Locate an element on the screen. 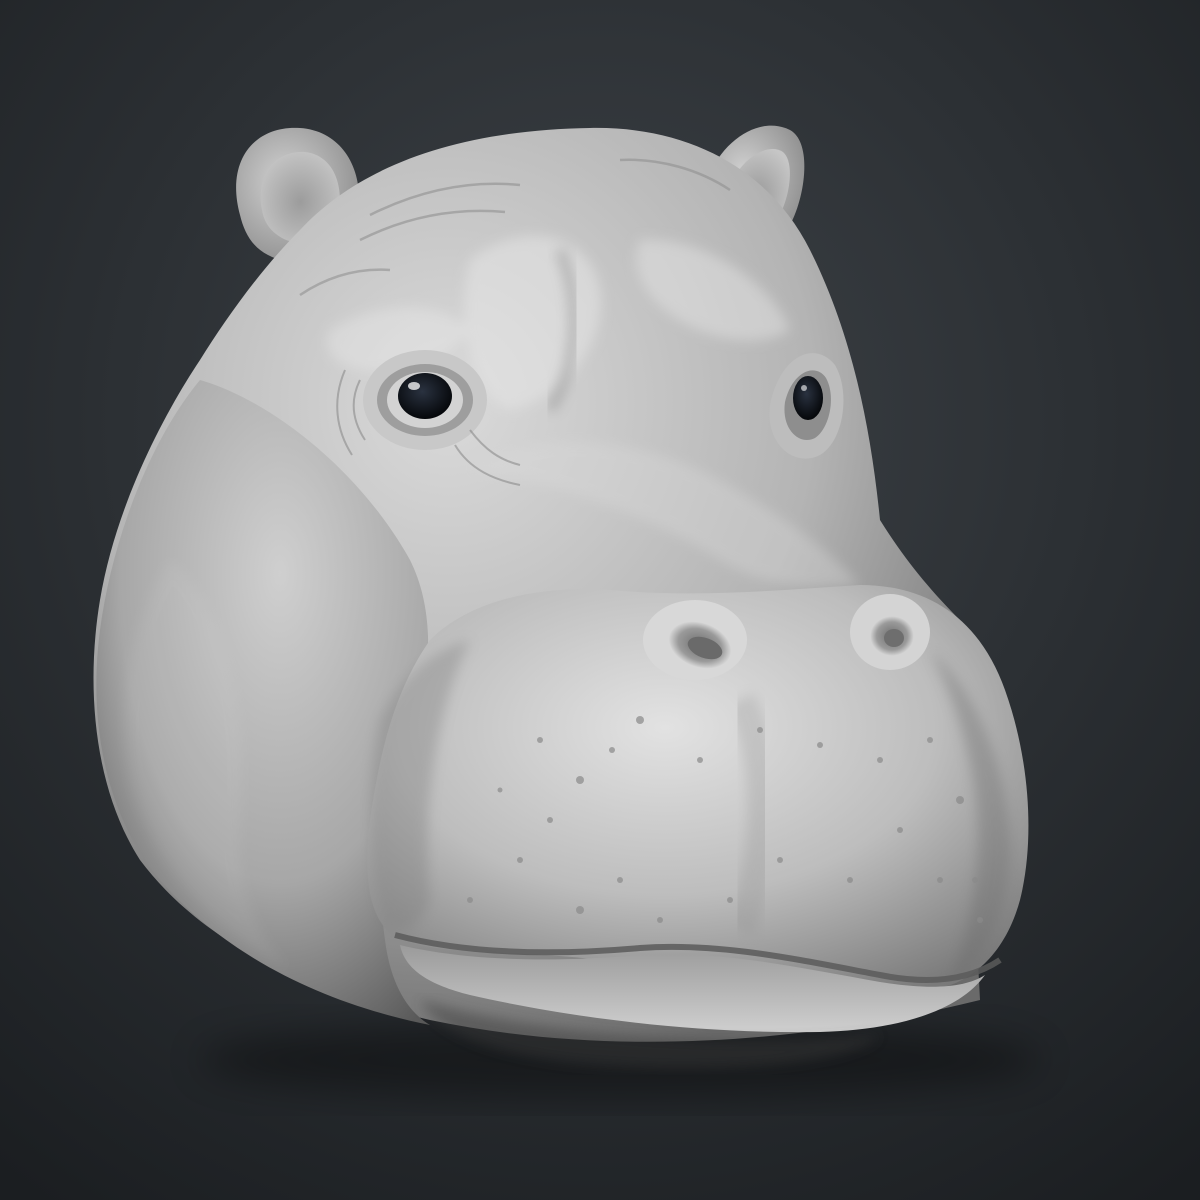 This screenshot has width=1200, height=1200. left-eye-highlight is located at coordinates (414, 386).